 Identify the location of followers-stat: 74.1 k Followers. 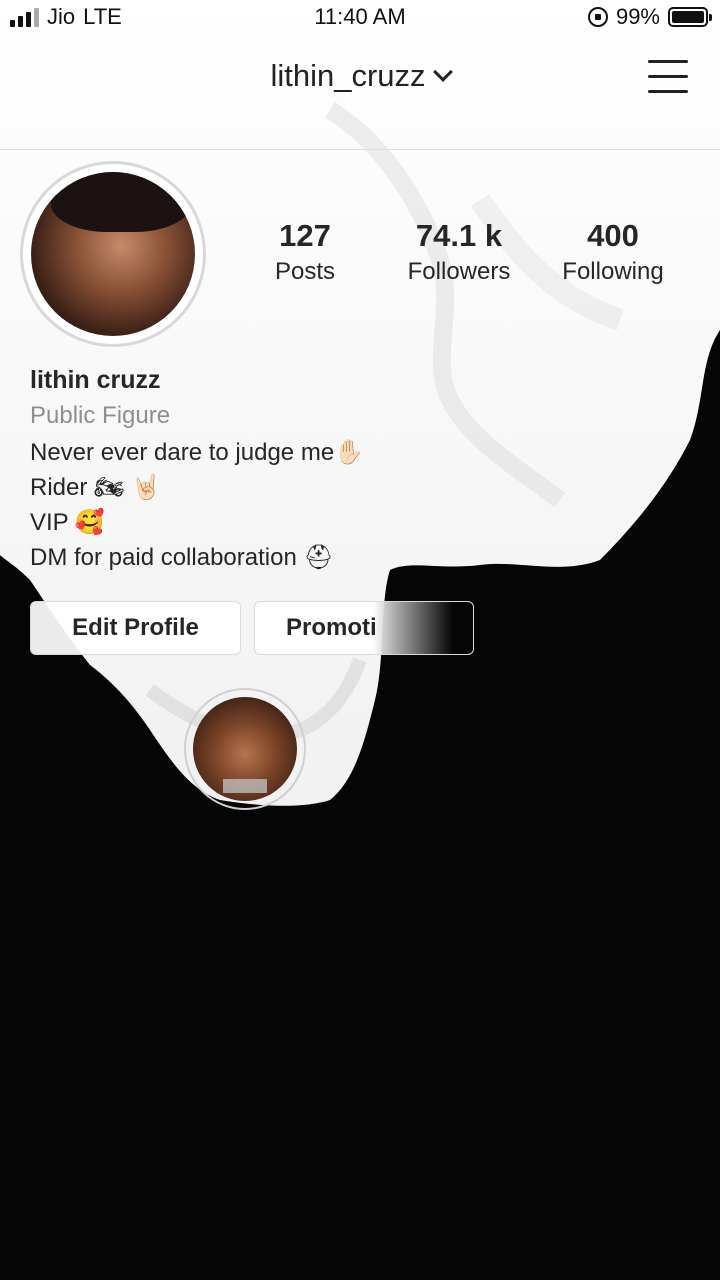
(459, 252).